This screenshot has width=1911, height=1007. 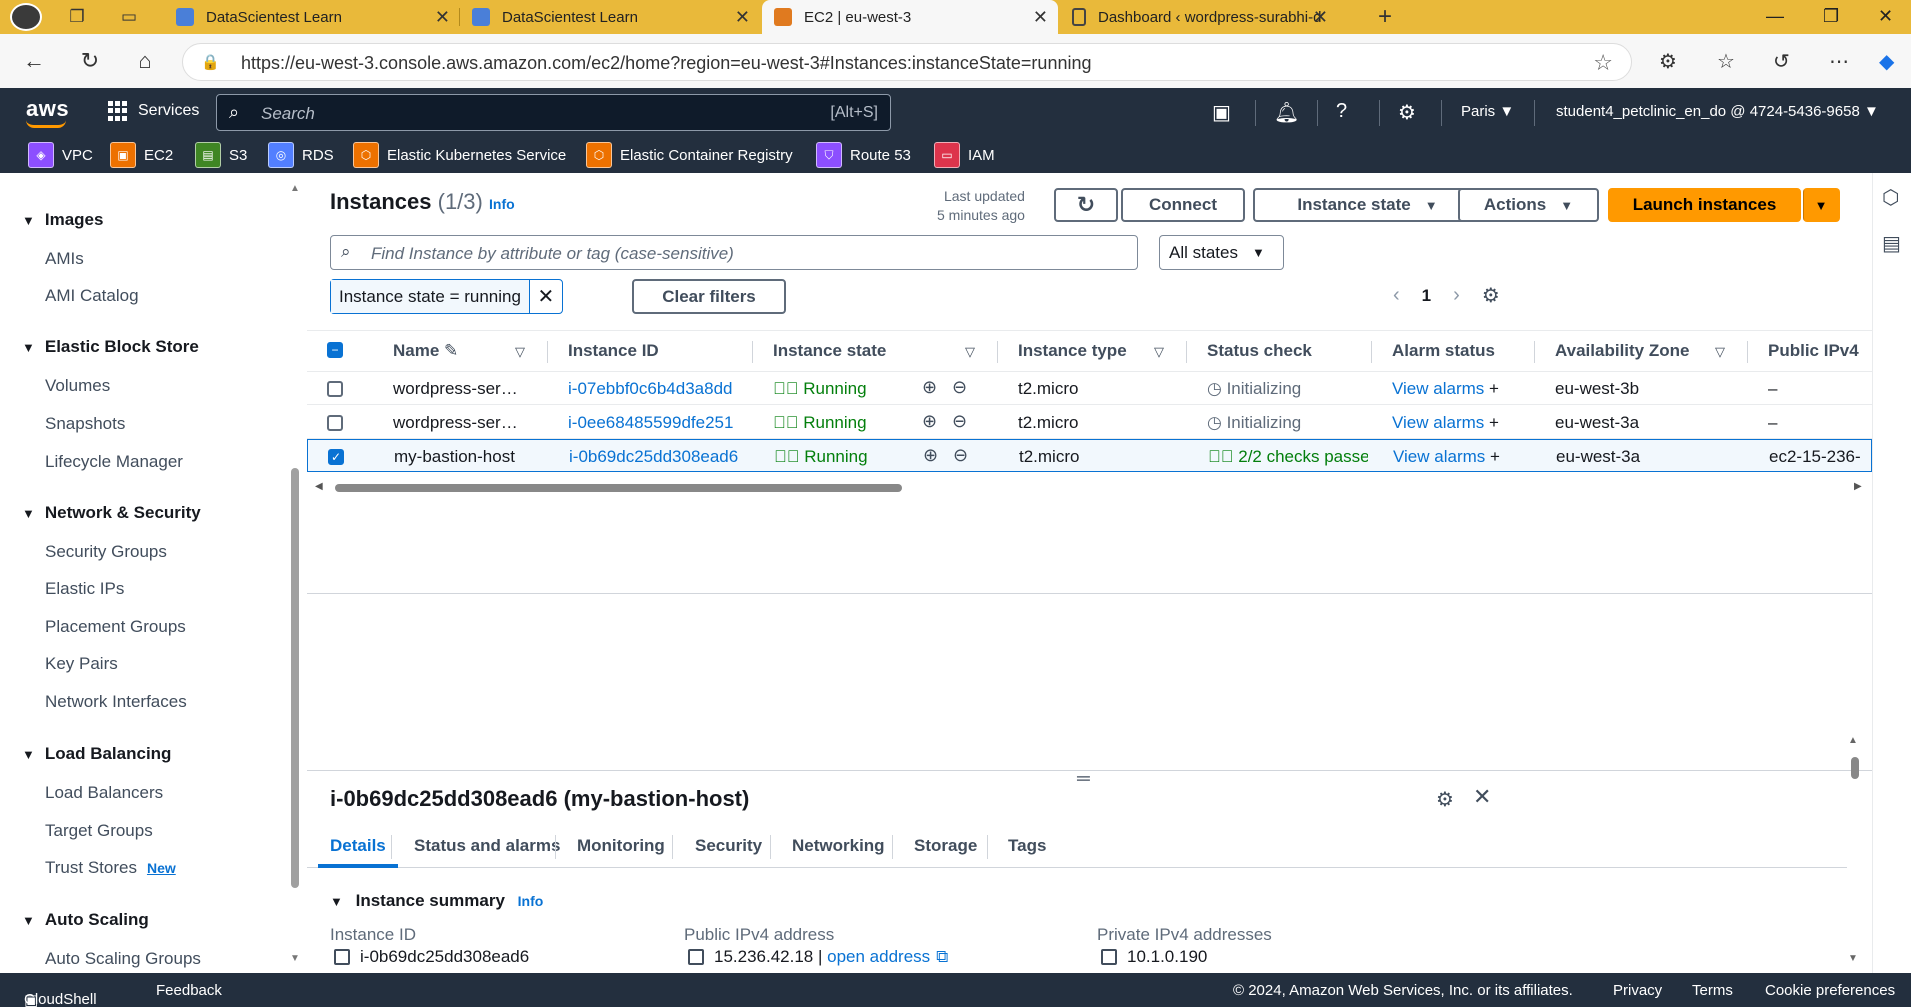 I want to click on more-menu-icon: ⋯, so click(x=1839, y=61).